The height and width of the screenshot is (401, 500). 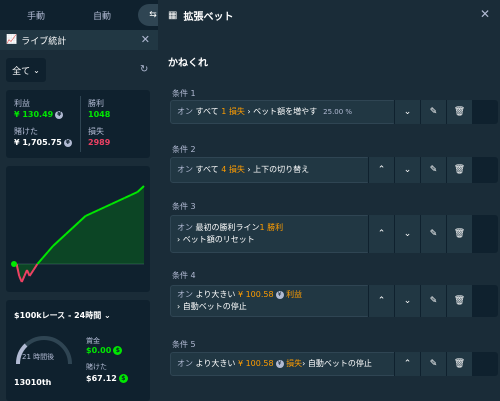 I want to click on condition-text: オン より大きい ¥ 100.58 ¥ 損失› 自動ベットの停止, so click(x=287, y=364).